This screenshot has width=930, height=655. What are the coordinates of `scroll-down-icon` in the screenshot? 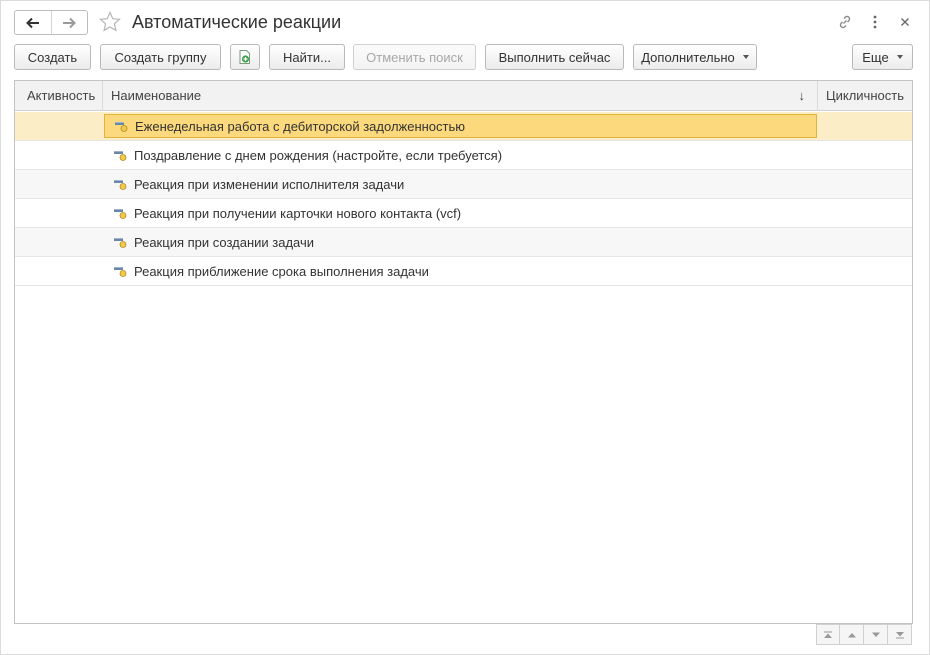 It's located at (875, 634).